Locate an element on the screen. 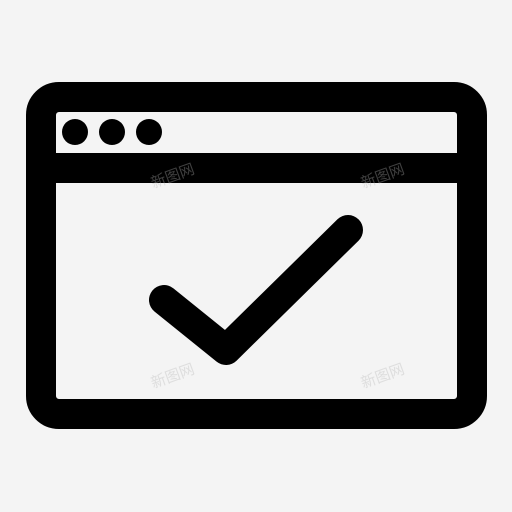 This screenshot has width=512, height=512. window-dot-1-icon is located at coordinates (75, 132).